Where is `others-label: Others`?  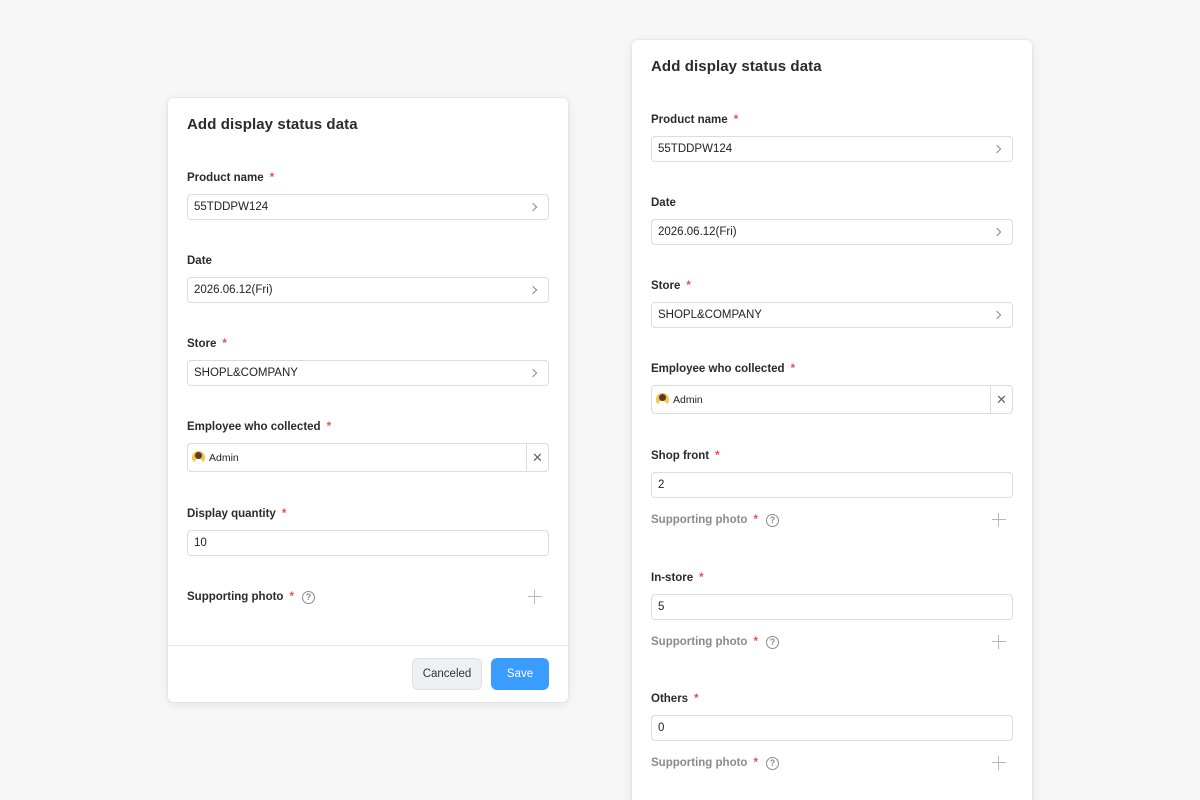 others-label: Others is located at coordinates (670, 699).